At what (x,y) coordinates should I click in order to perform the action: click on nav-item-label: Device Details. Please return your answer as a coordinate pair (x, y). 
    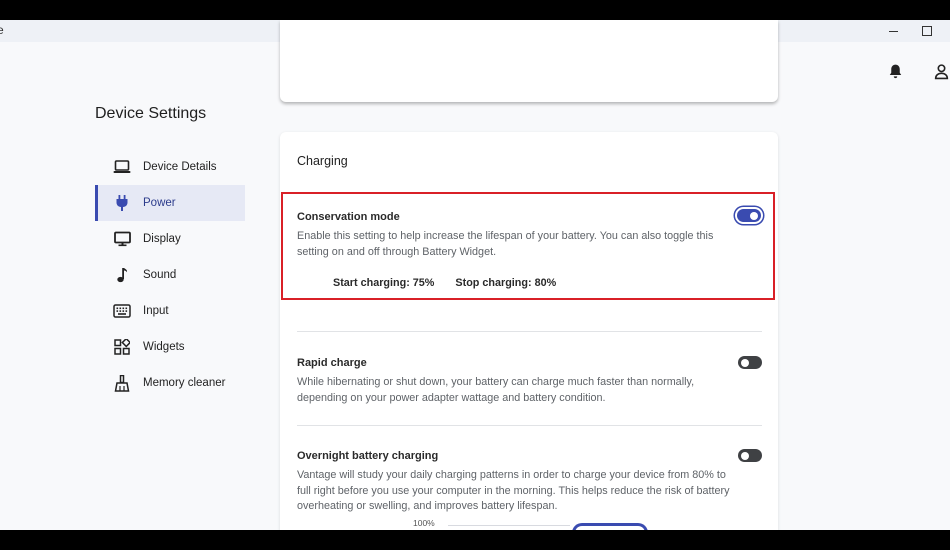
    Looking at the image, I should click on (180, 167).